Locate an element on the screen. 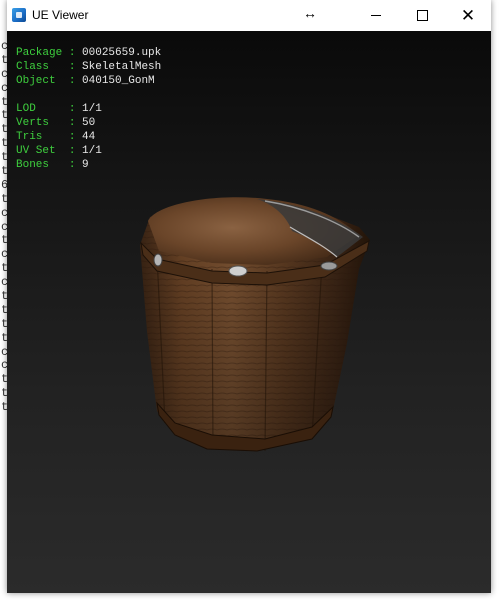 Image resolution: width=500 pixels, height=600 pixels. maximize-icon is located at coordinates (422, 15).